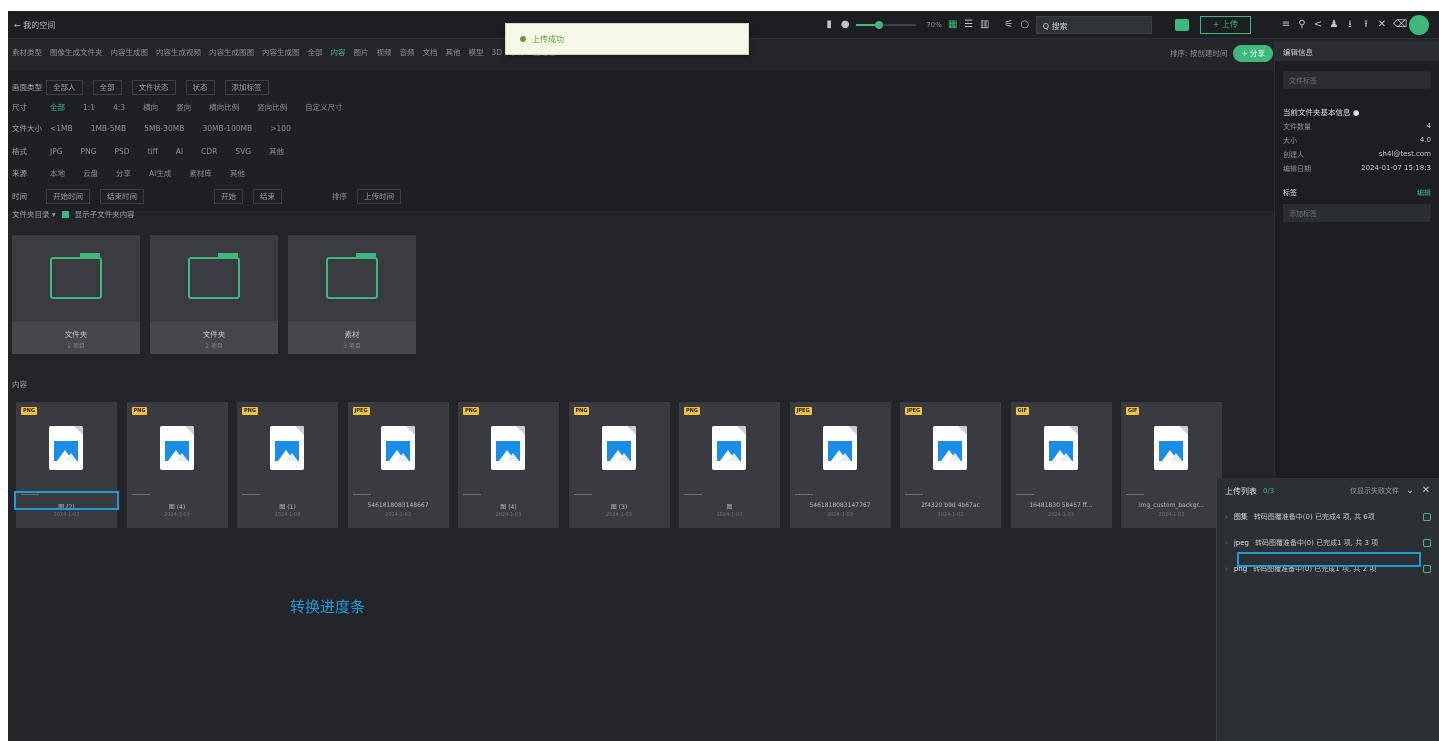 The image size is (1439, 741). Describe the element at coordinates (287, 465) in the screenshot. I see `file-tile: PNG 图 (1) 2024-1-03` at that location.